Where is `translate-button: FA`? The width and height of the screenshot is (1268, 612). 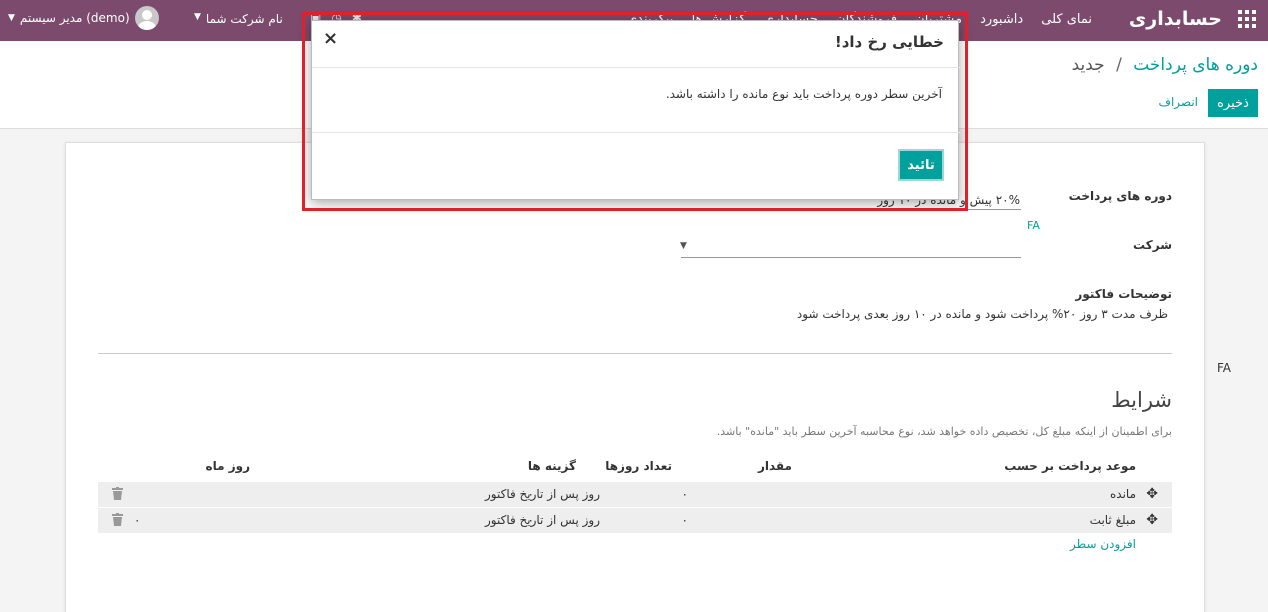
translate-button: FA is located at coordinates (1033, 225).